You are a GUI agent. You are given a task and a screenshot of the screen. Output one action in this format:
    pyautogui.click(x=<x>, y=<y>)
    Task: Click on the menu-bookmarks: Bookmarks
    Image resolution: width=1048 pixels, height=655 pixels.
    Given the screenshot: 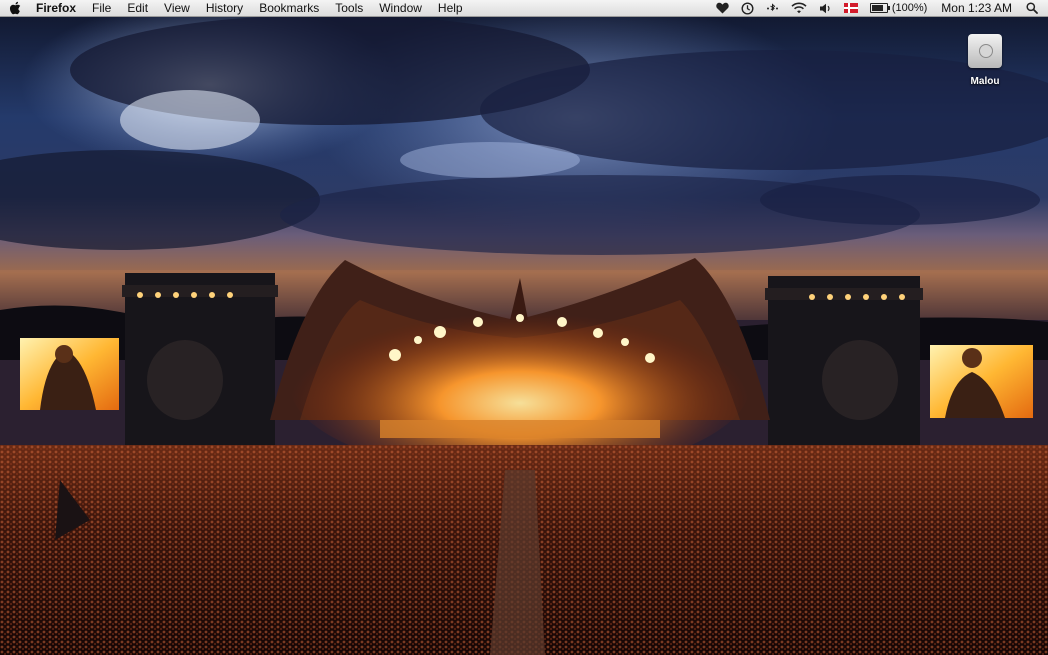 What is the action you would take?
    pyautogui.click(x=289, y=8)
    